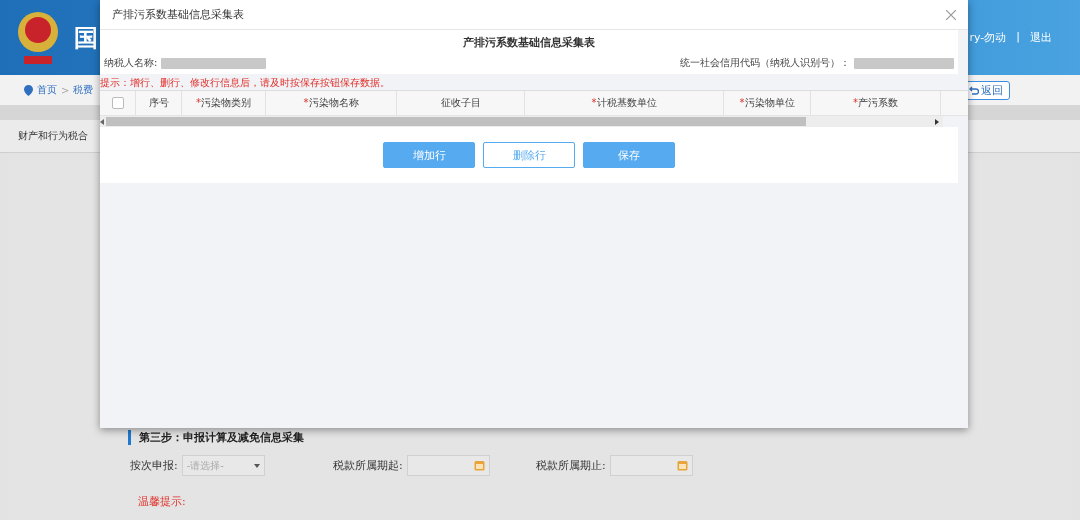  What do you see at coordinates (629, 155) in the screenshot?
I see `action-button: 保存` at bounding box center [629, 155].